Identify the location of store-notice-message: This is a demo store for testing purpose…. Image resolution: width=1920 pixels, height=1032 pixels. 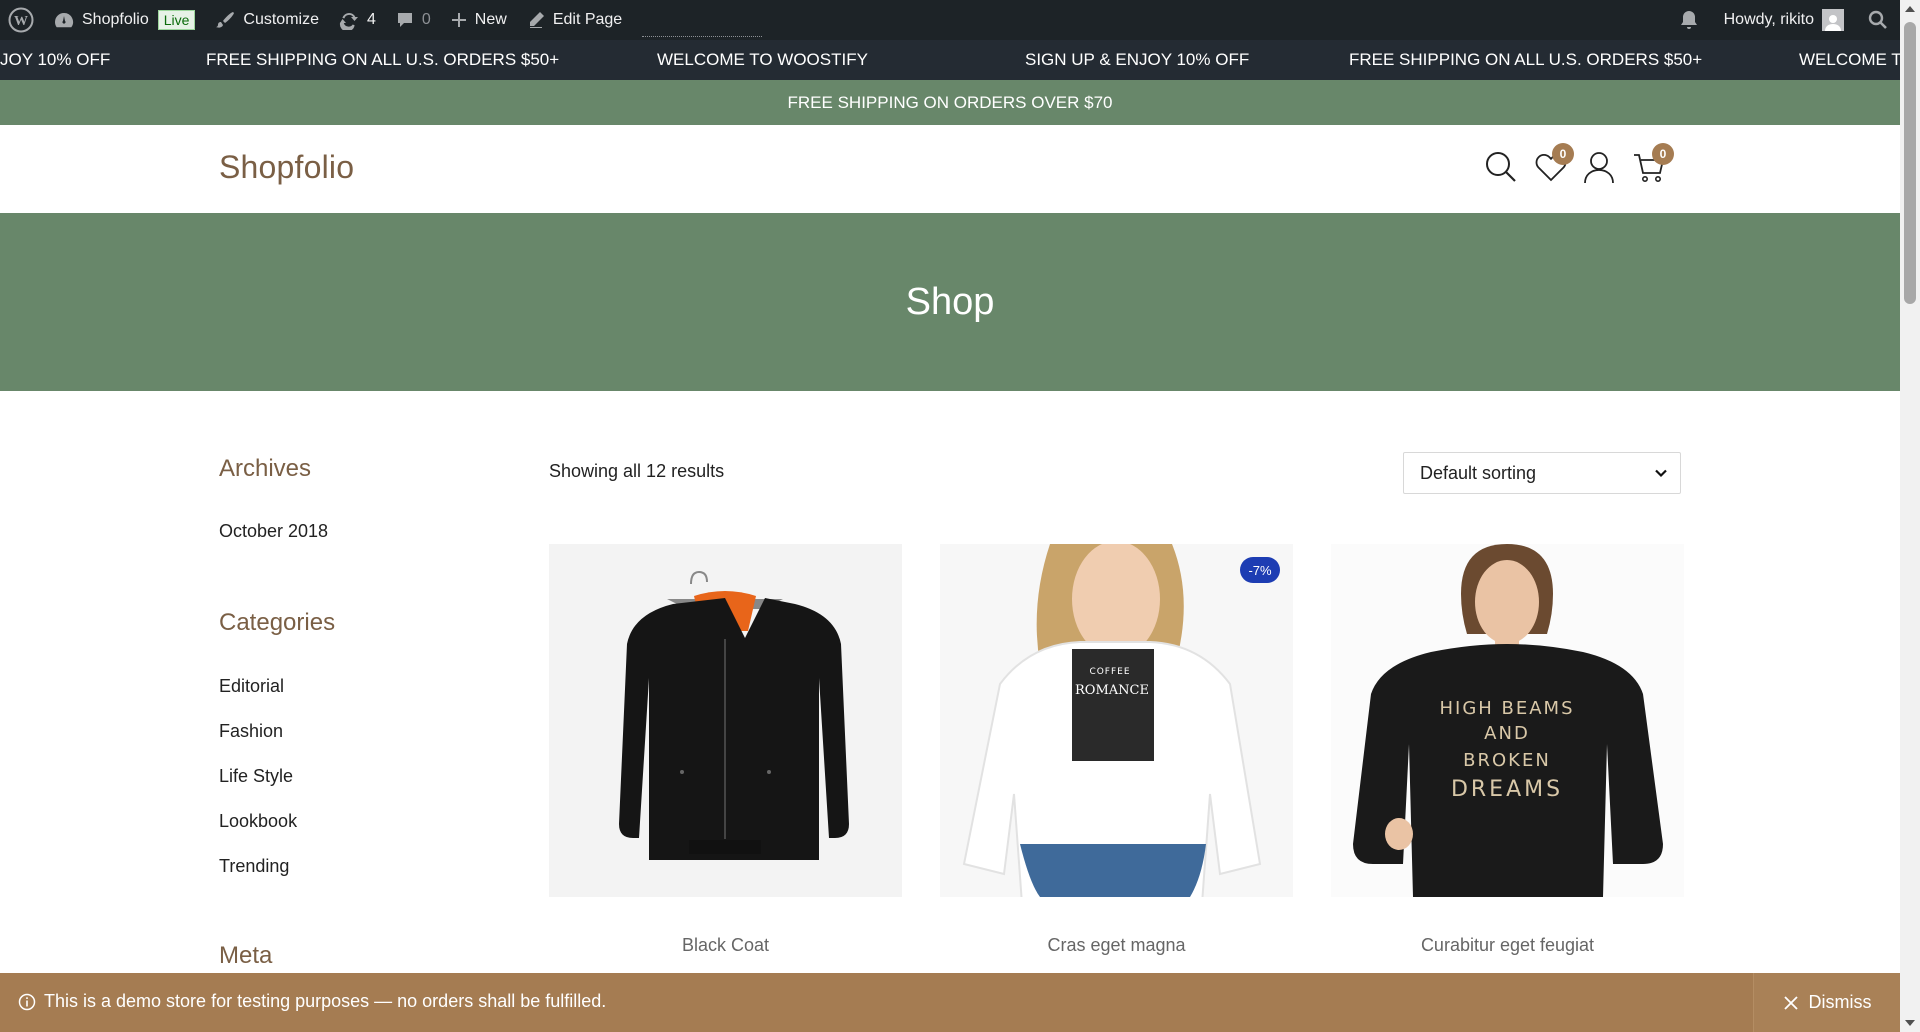
(312, 1001).